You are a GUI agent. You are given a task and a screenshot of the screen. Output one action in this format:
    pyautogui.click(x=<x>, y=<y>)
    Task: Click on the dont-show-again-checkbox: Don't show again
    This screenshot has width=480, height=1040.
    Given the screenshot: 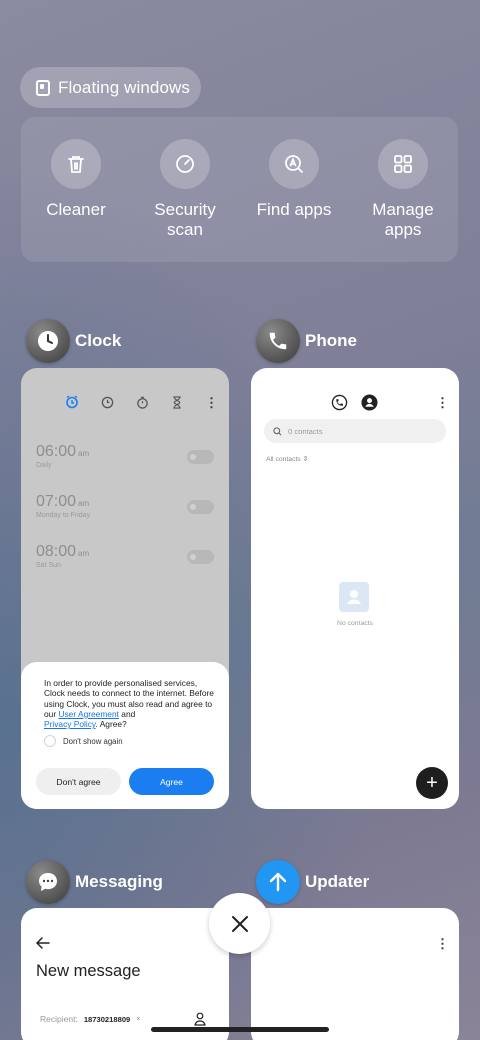 What is the action you would take?
    pyautogui.click(x=129, y=741)
    